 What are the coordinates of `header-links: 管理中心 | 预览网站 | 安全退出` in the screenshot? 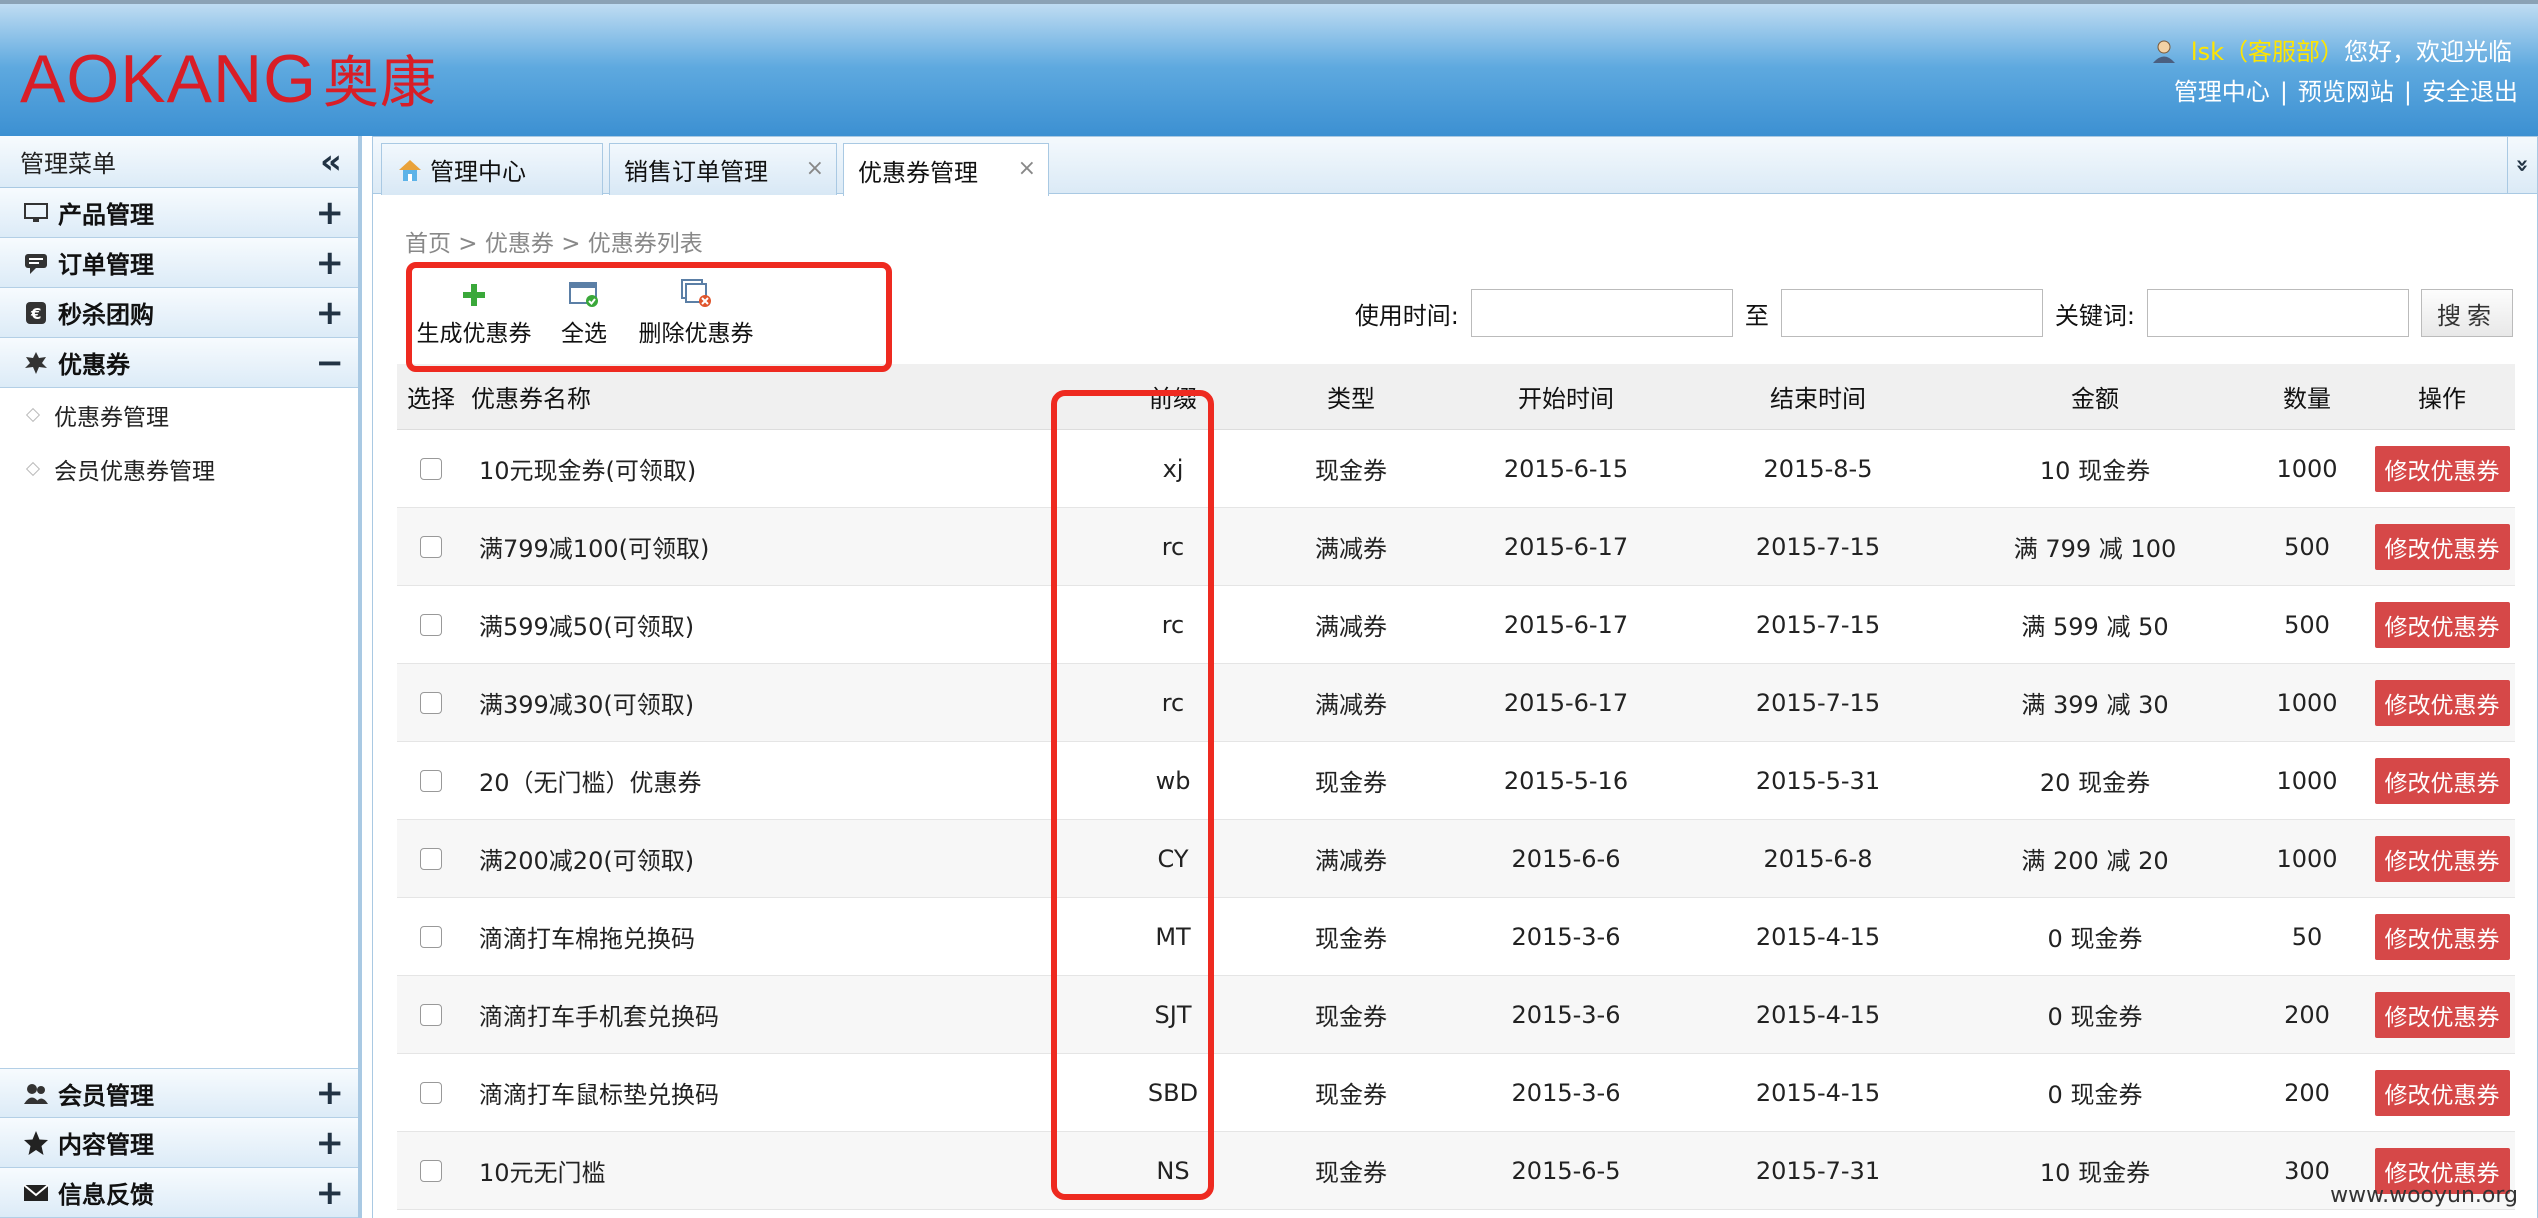 It's located at (2346, 89).